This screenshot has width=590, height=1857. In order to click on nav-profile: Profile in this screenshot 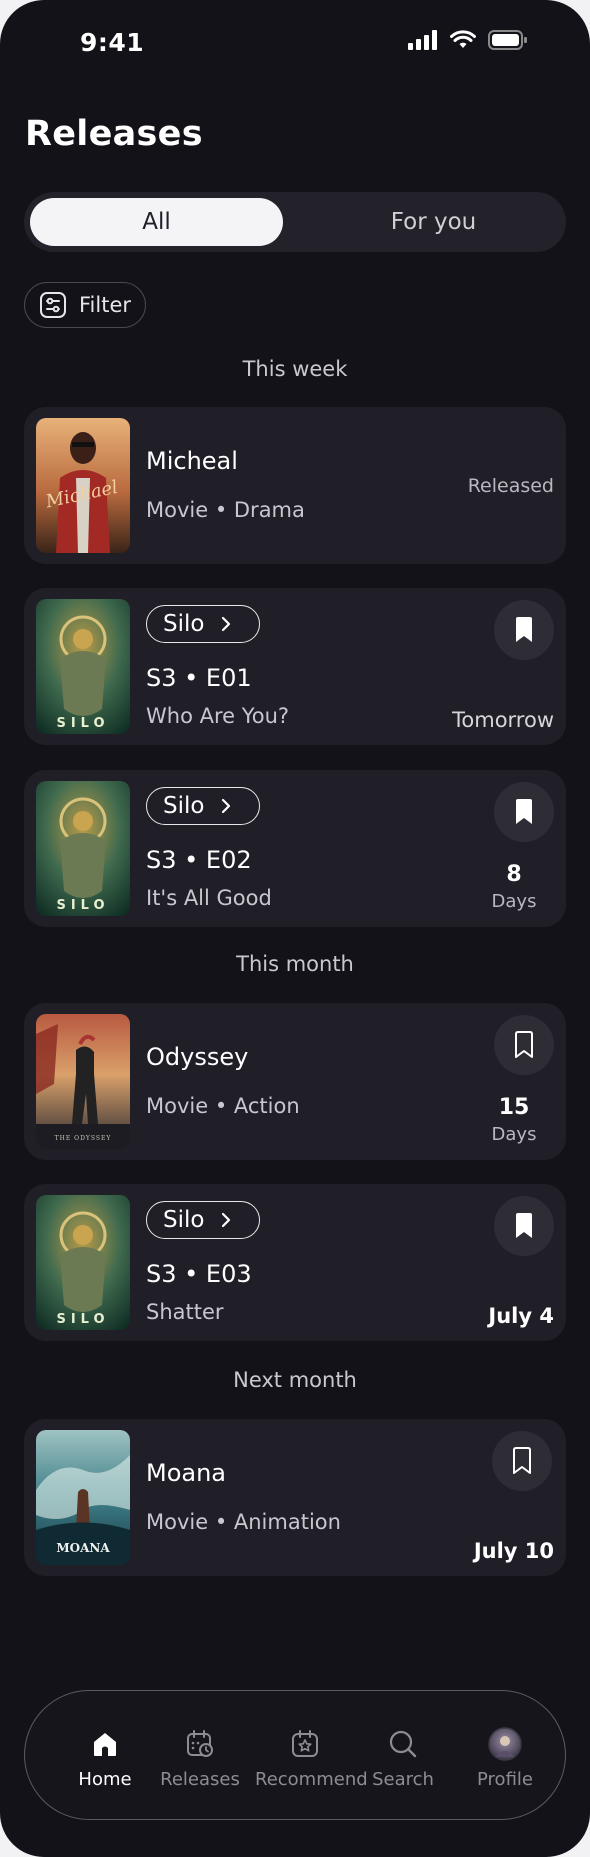, I will do `click(505, 1758)`.